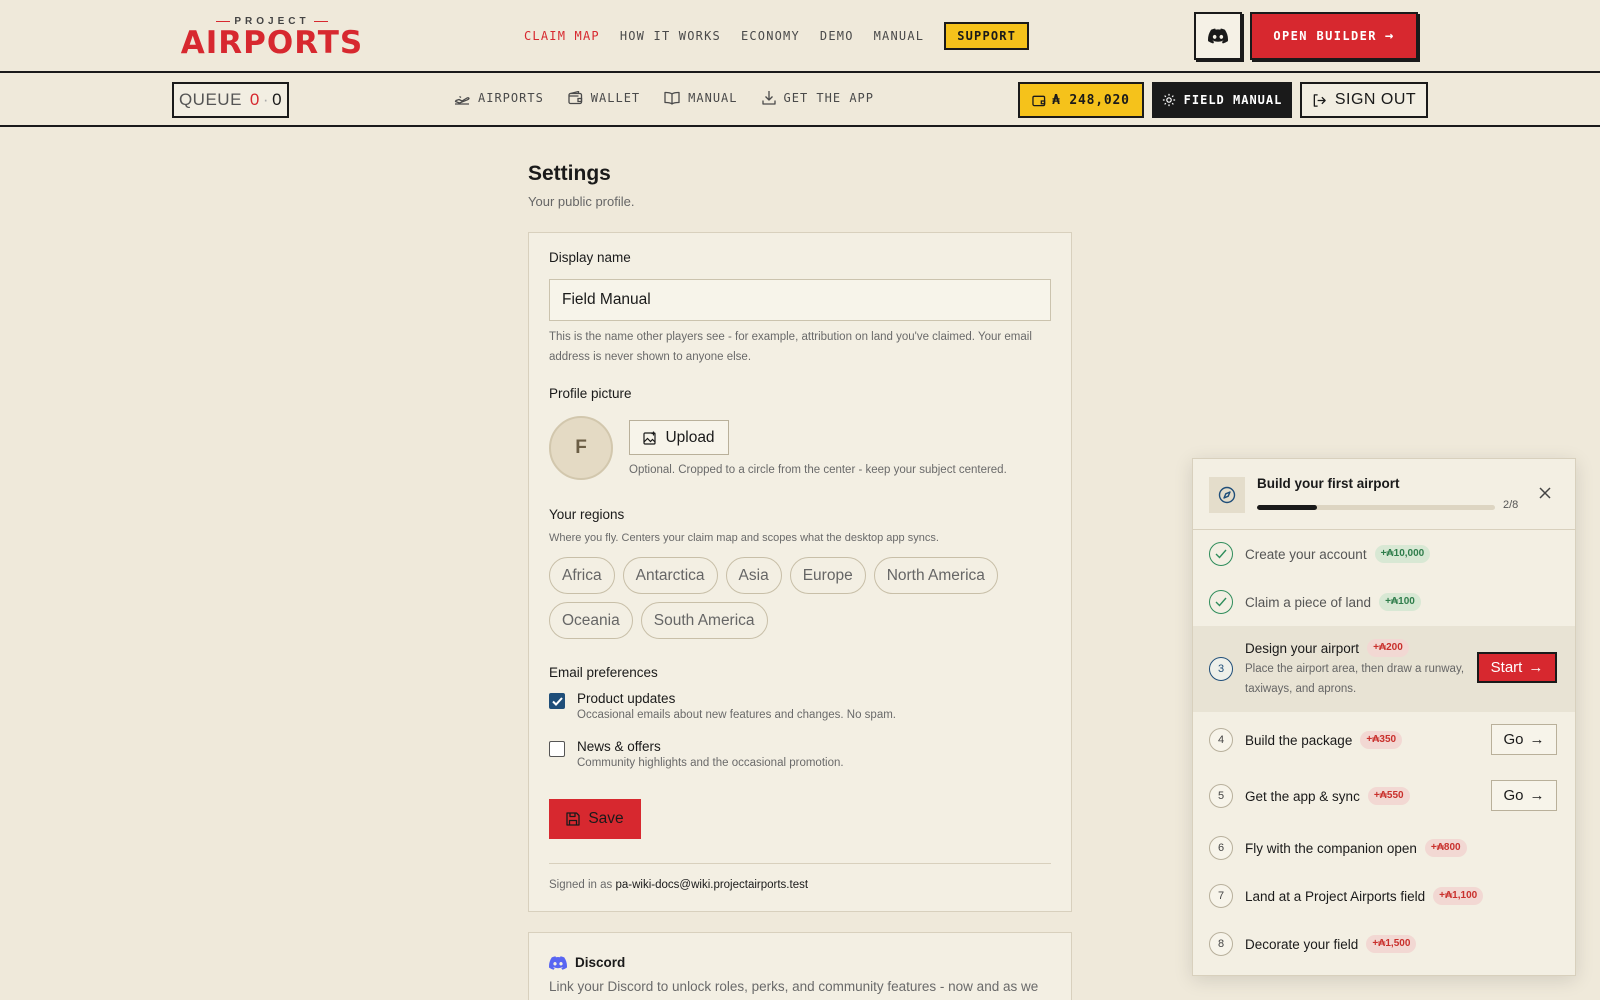 This screenshot has height=1000, width=1600. I want to click on page-subtitle: Your public profile., so click(581, 201).